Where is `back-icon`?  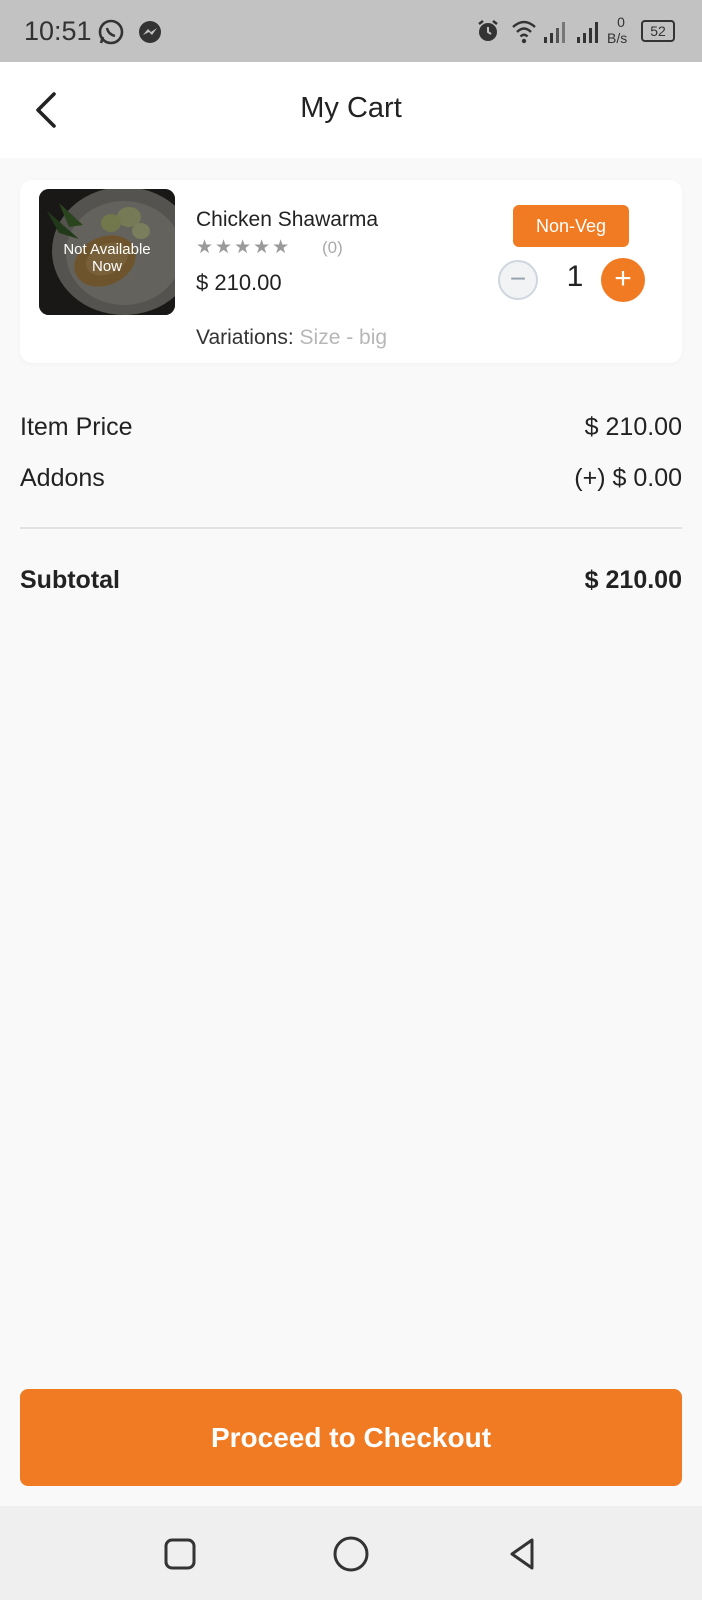
back-icon is located at coordinates (522, 1554).